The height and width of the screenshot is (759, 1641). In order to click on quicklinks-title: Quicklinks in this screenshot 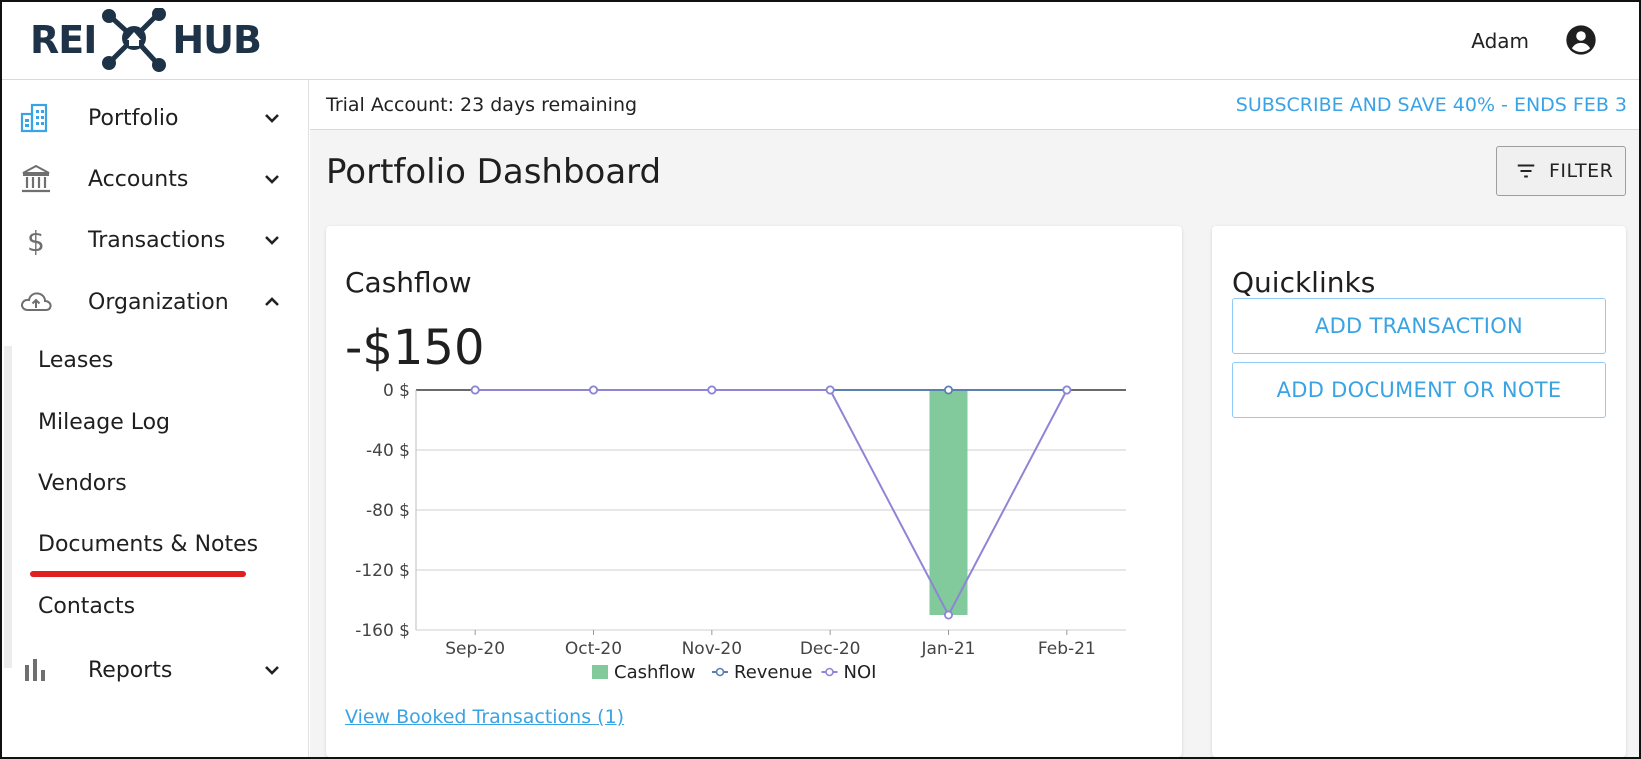, I will do `click(1304, 282)`.